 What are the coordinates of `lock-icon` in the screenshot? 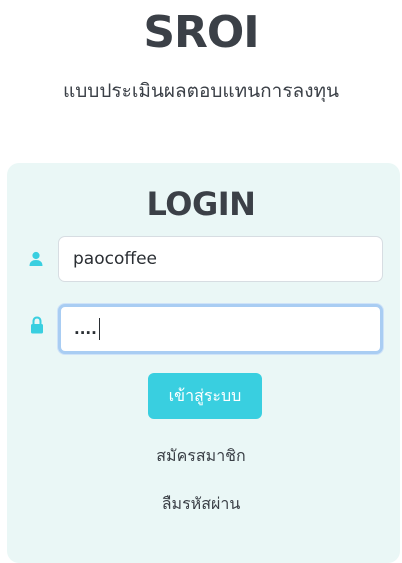 It's located at (38, 325).